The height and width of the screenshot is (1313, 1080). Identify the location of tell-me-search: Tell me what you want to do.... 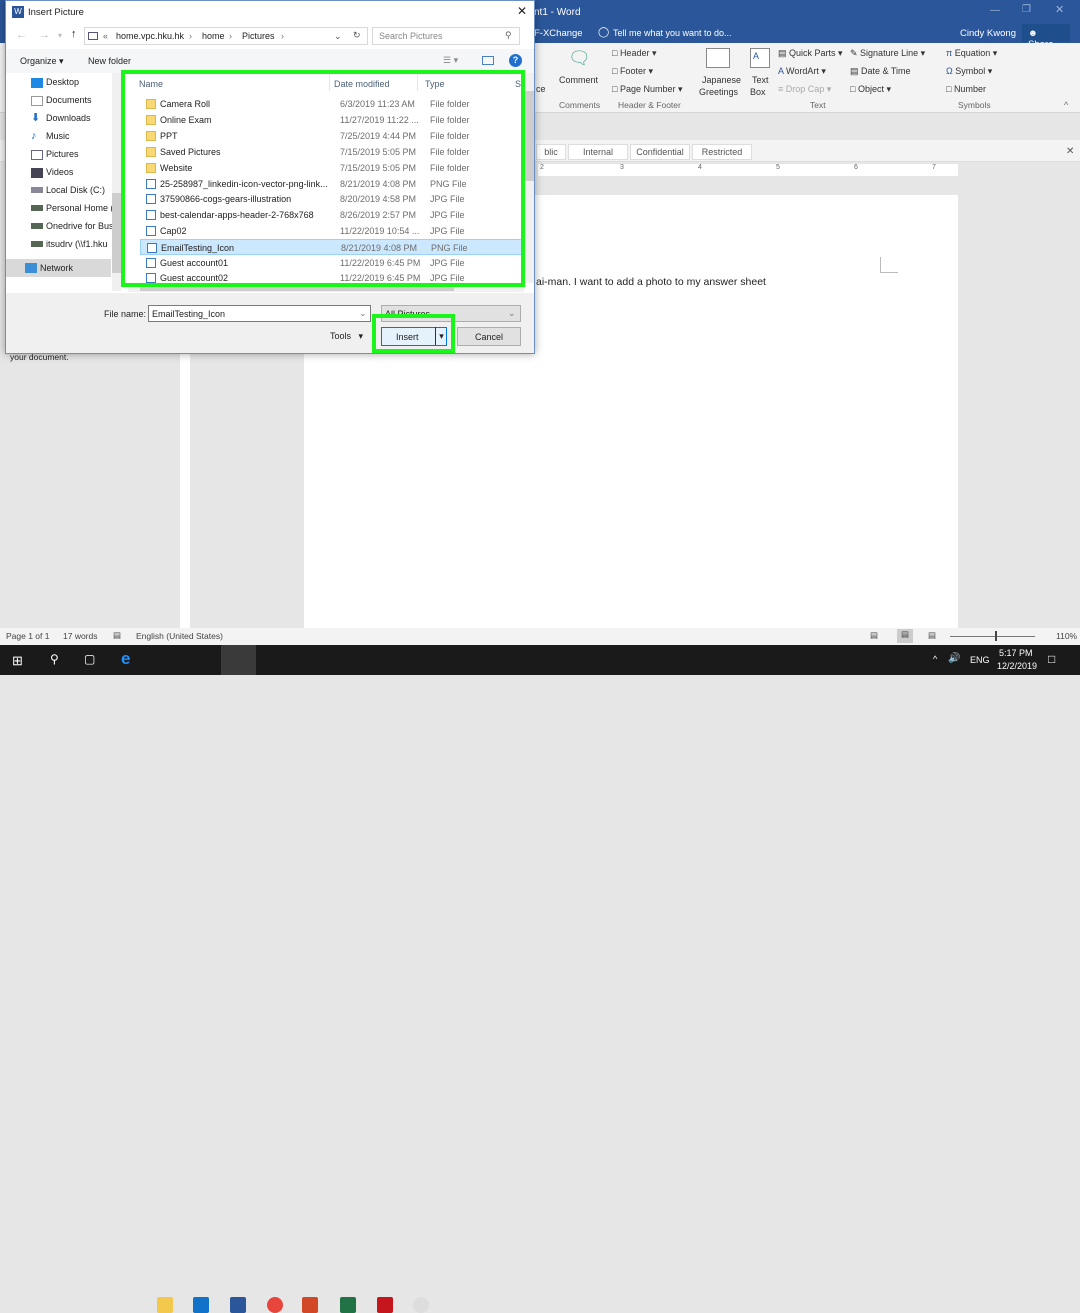
(672, 33).